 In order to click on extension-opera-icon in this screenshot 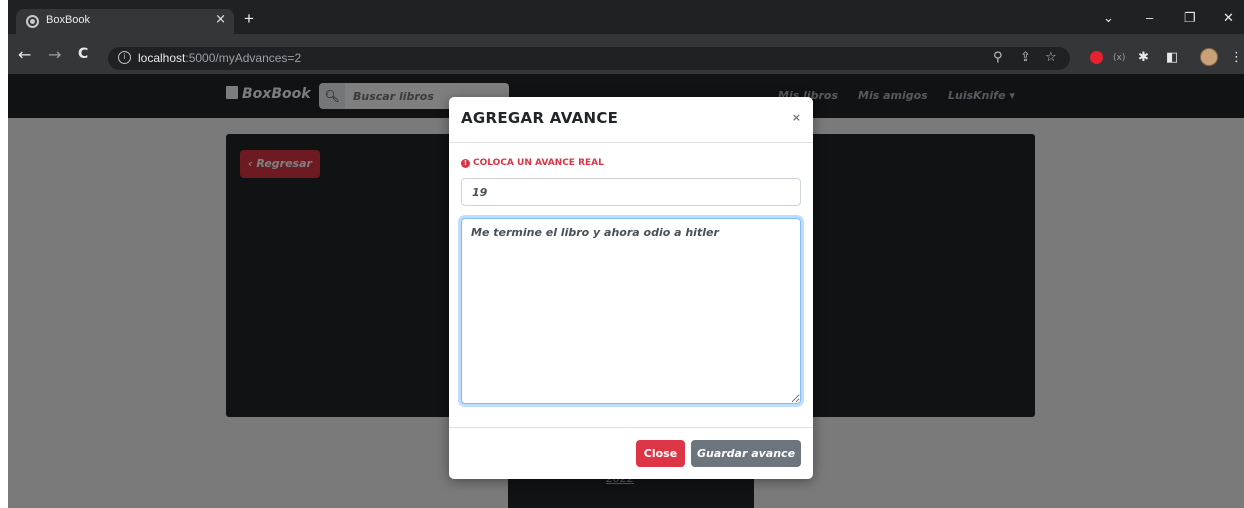, I will do `click(1096, 57)`.